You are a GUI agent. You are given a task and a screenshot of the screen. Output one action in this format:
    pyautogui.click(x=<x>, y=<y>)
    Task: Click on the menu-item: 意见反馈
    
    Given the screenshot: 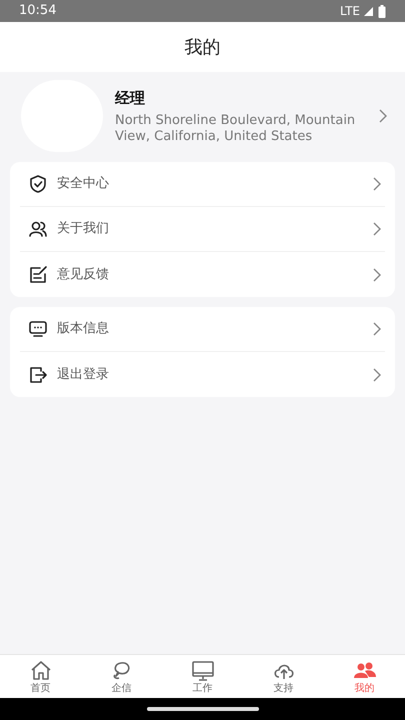 What is the action you would take?
    pyautogui.click(x=202, y=274)
    